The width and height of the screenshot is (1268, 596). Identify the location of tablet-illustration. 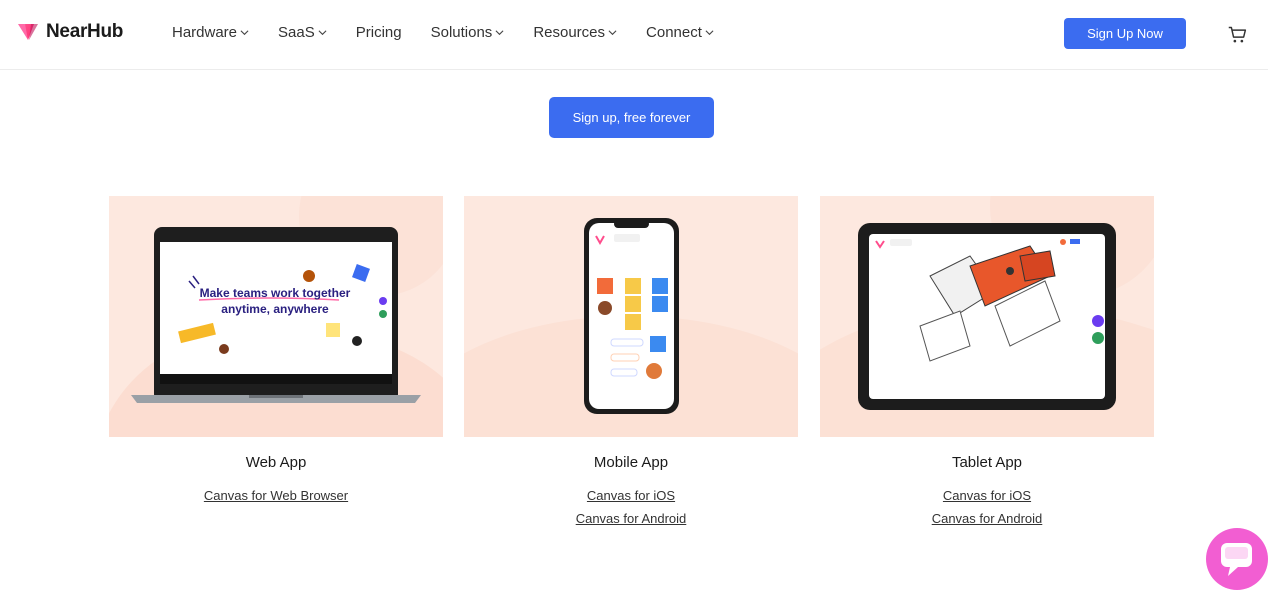
(987, 316).